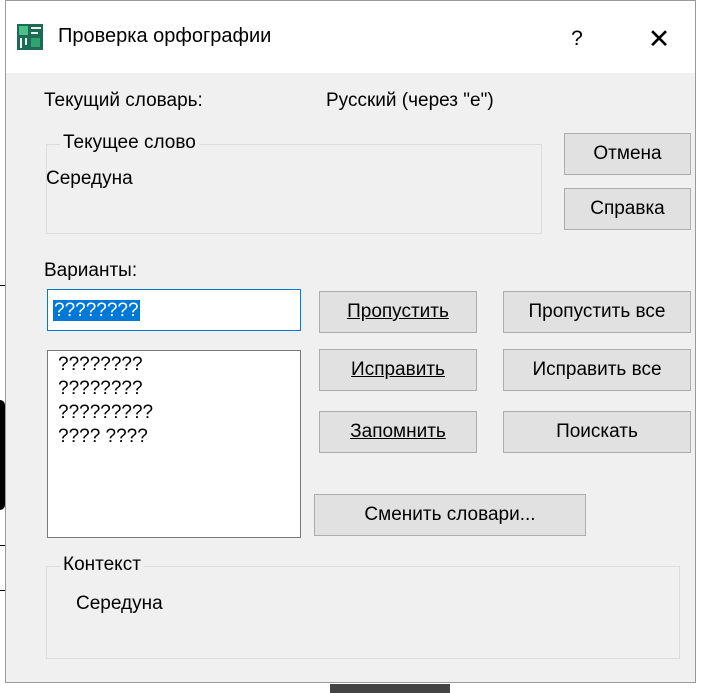 Image resolution: width=705 pixels, height=693 pixels. Describe the element at coordinates (659, 39) in the screenshot. I see `close-icon: ✕` at that location.